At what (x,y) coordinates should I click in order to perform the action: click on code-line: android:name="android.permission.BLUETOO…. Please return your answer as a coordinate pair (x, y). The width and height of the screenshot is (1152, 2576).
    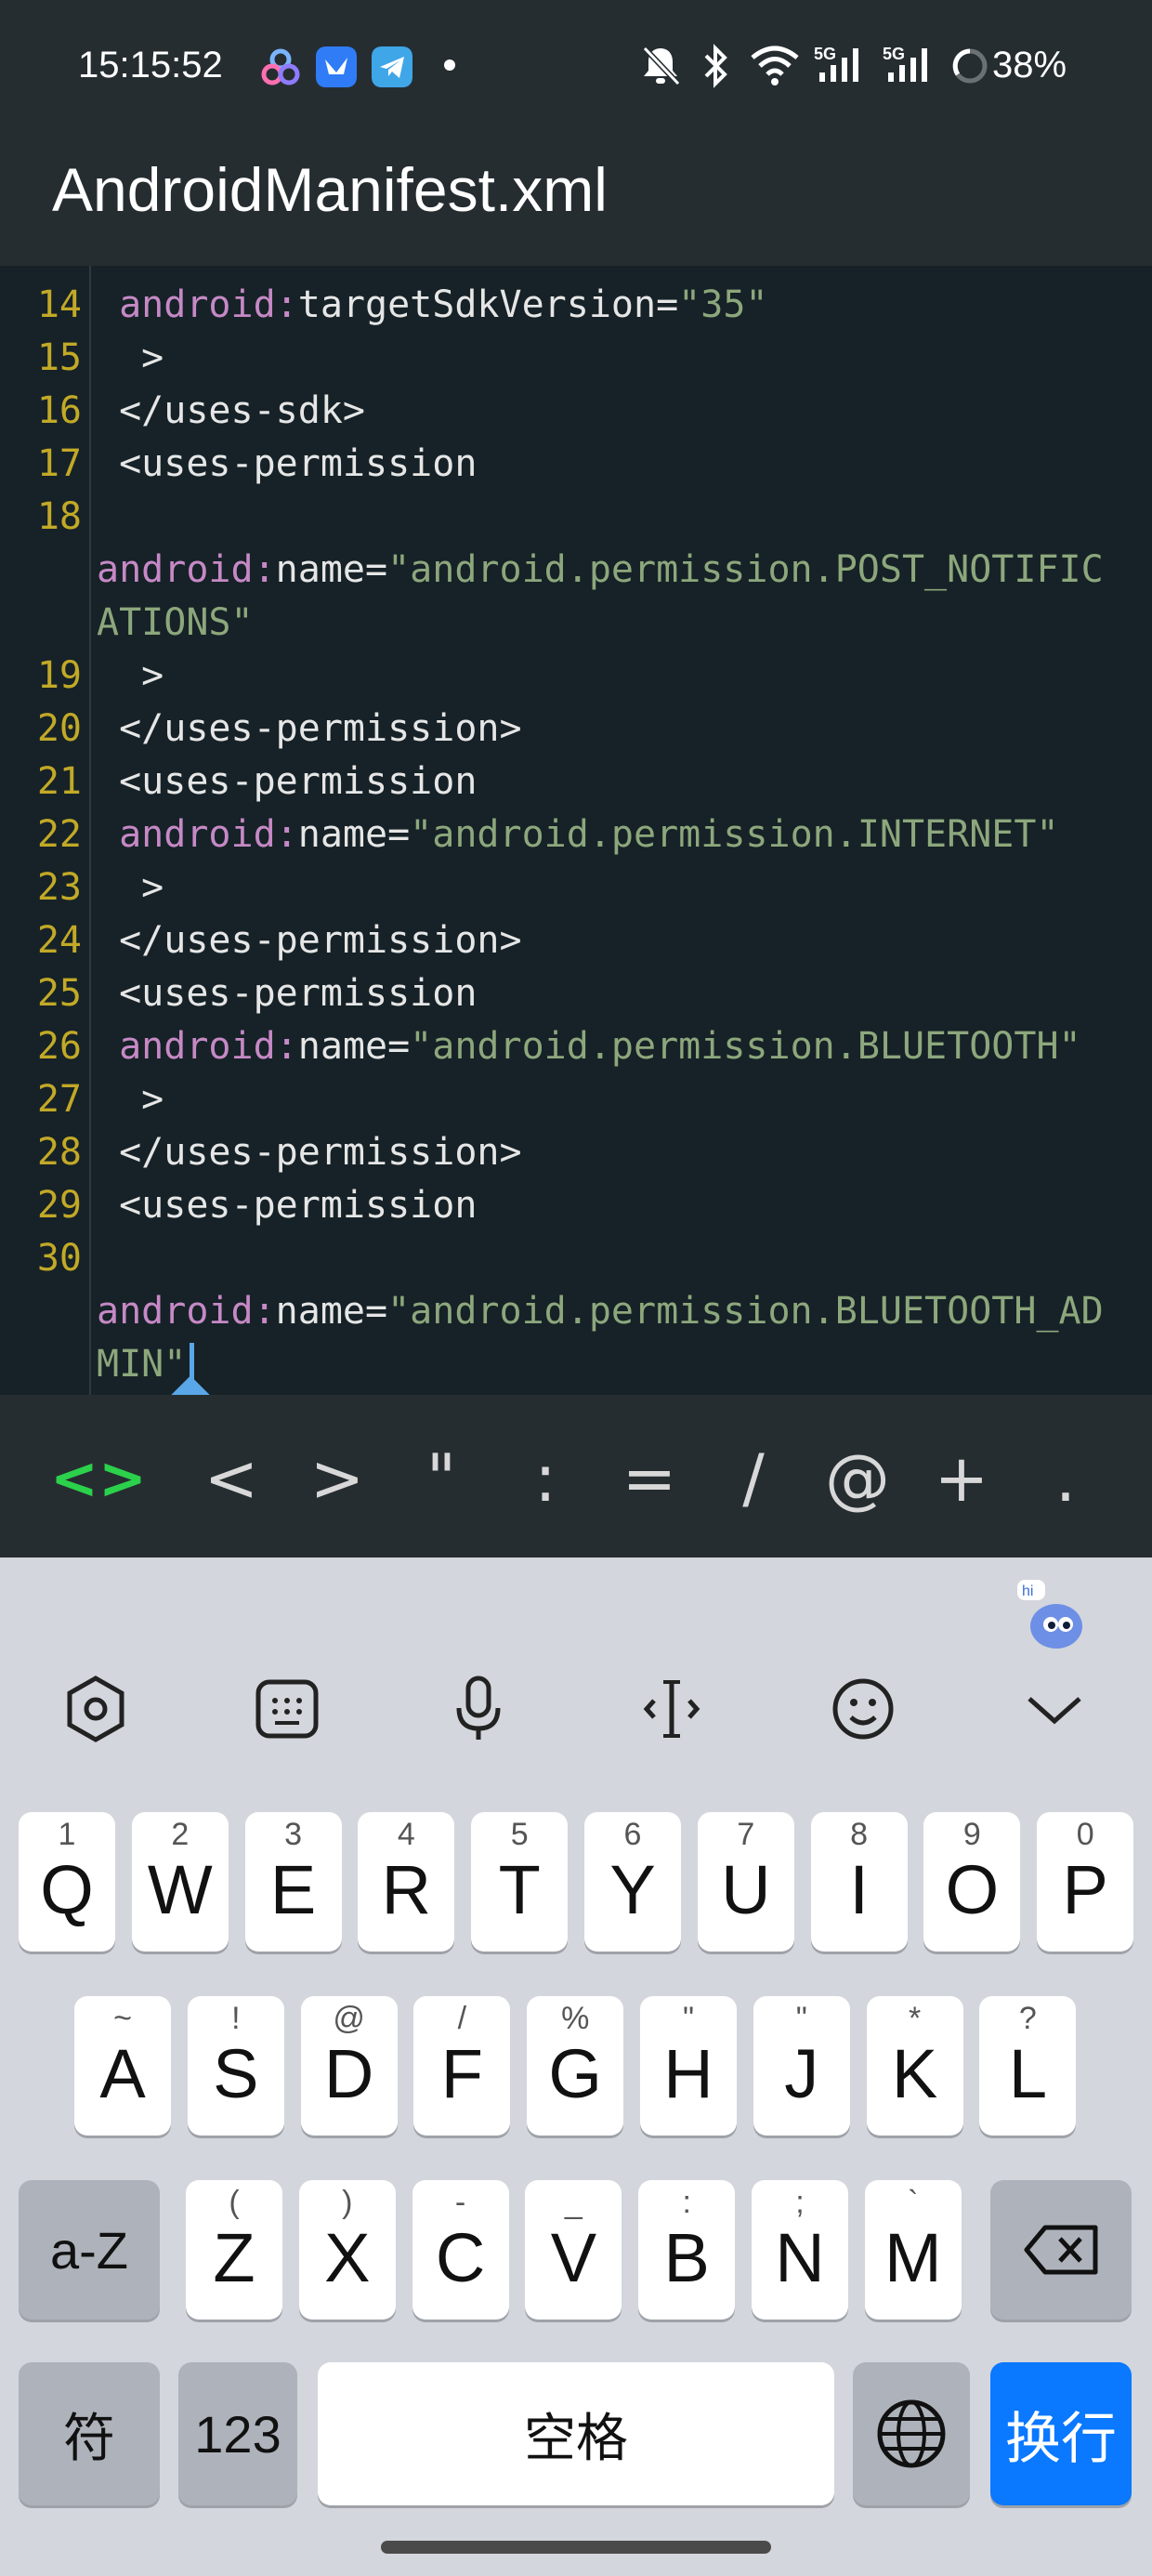
    Looking at the image, I should click on (576, 1311).